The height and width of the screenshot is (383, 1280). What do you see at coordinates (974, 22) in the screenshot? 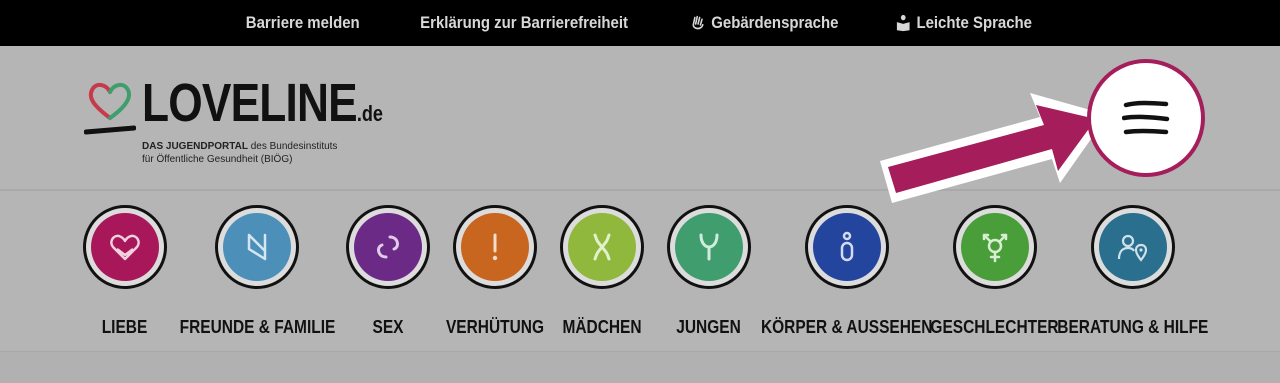
I see `link-label: Leichte Sprache` at bounding box center [974, 22].